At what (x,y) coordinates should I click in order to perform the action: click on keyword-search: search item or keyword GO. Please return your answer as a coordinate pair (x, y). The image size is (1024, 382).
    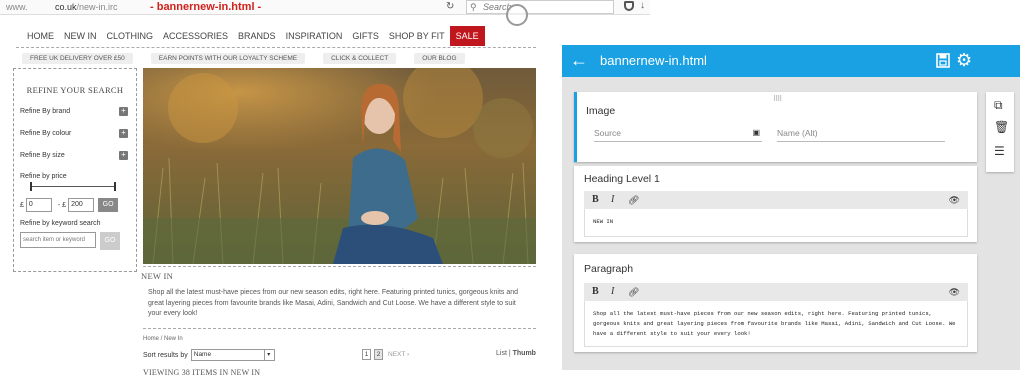
    Looking at the image, I should click on (75, 241).